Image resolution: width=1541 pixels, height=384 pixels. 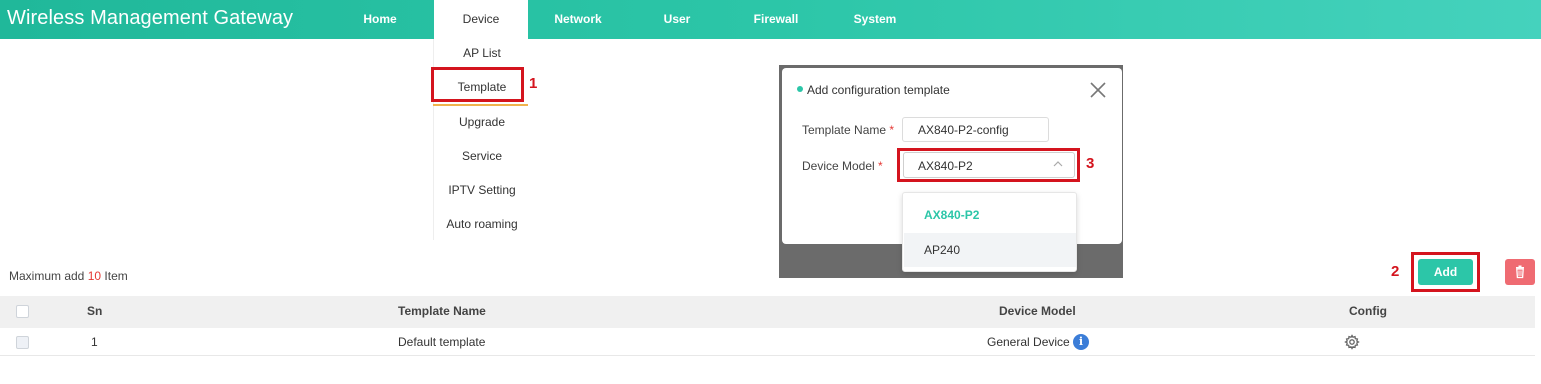 I want to click on gear-icon, so click(x=1352, y=342).